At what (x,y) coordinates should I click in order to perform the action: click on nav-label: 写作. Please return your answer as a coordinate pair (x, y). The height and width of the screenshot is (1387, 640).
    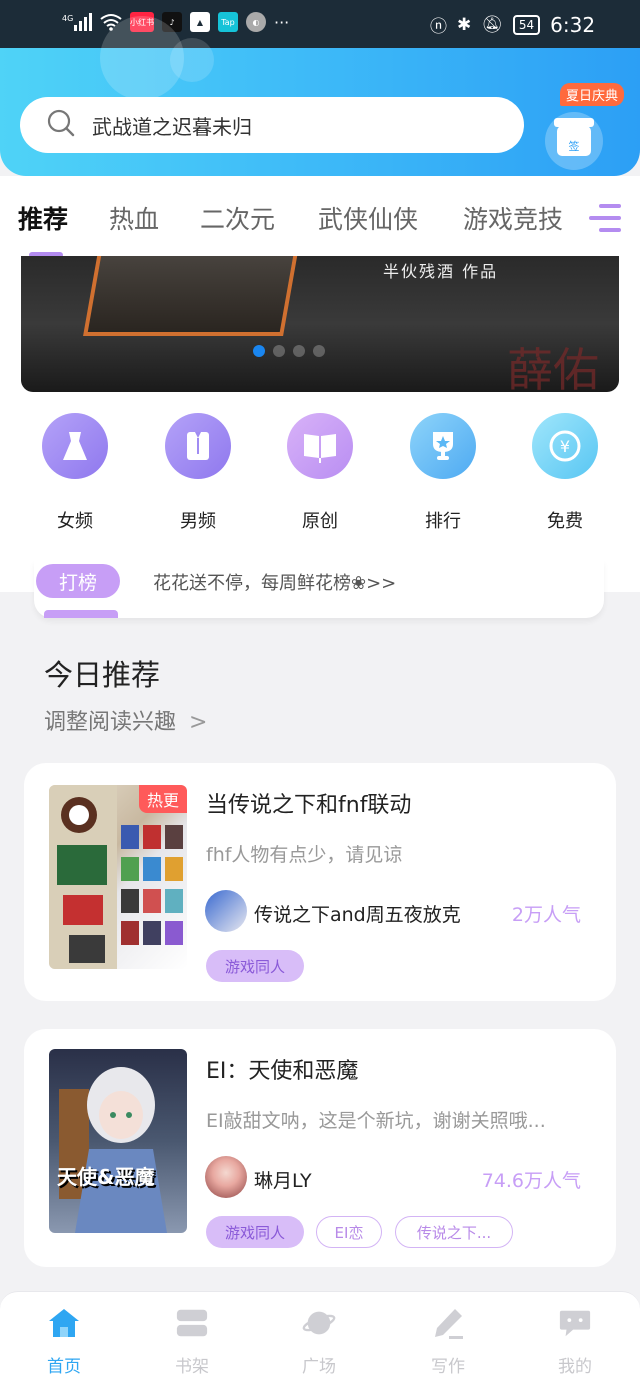
    Looking at the image, I should click on (448, 1367).